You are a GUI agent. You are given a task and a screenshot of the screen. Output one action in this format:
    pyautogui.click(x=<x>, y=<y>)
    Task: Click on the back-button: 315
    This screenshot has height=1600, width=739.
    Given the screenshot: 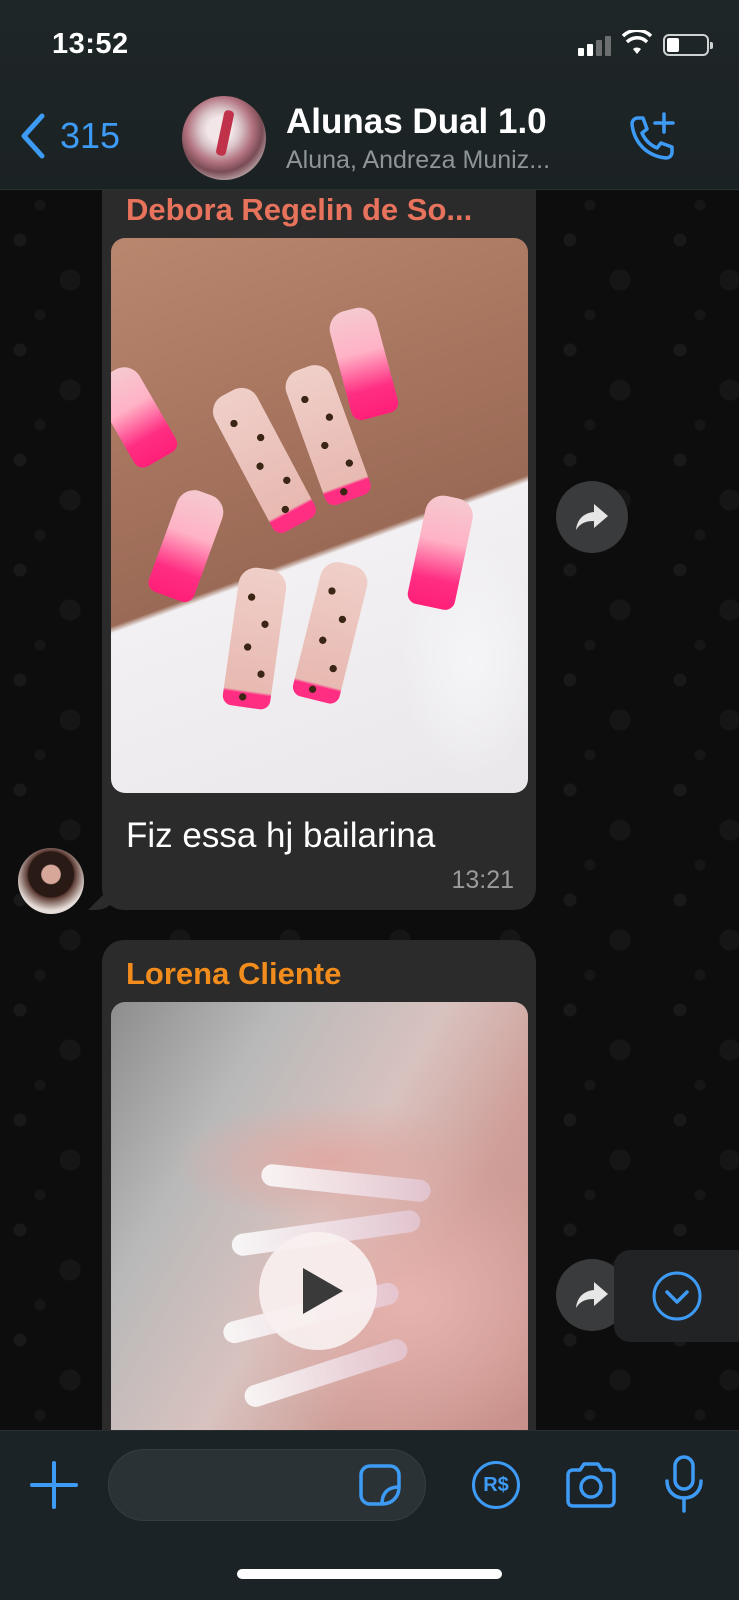 What is the action you would take?
    pyautogui.click(x=69, y=136)
    